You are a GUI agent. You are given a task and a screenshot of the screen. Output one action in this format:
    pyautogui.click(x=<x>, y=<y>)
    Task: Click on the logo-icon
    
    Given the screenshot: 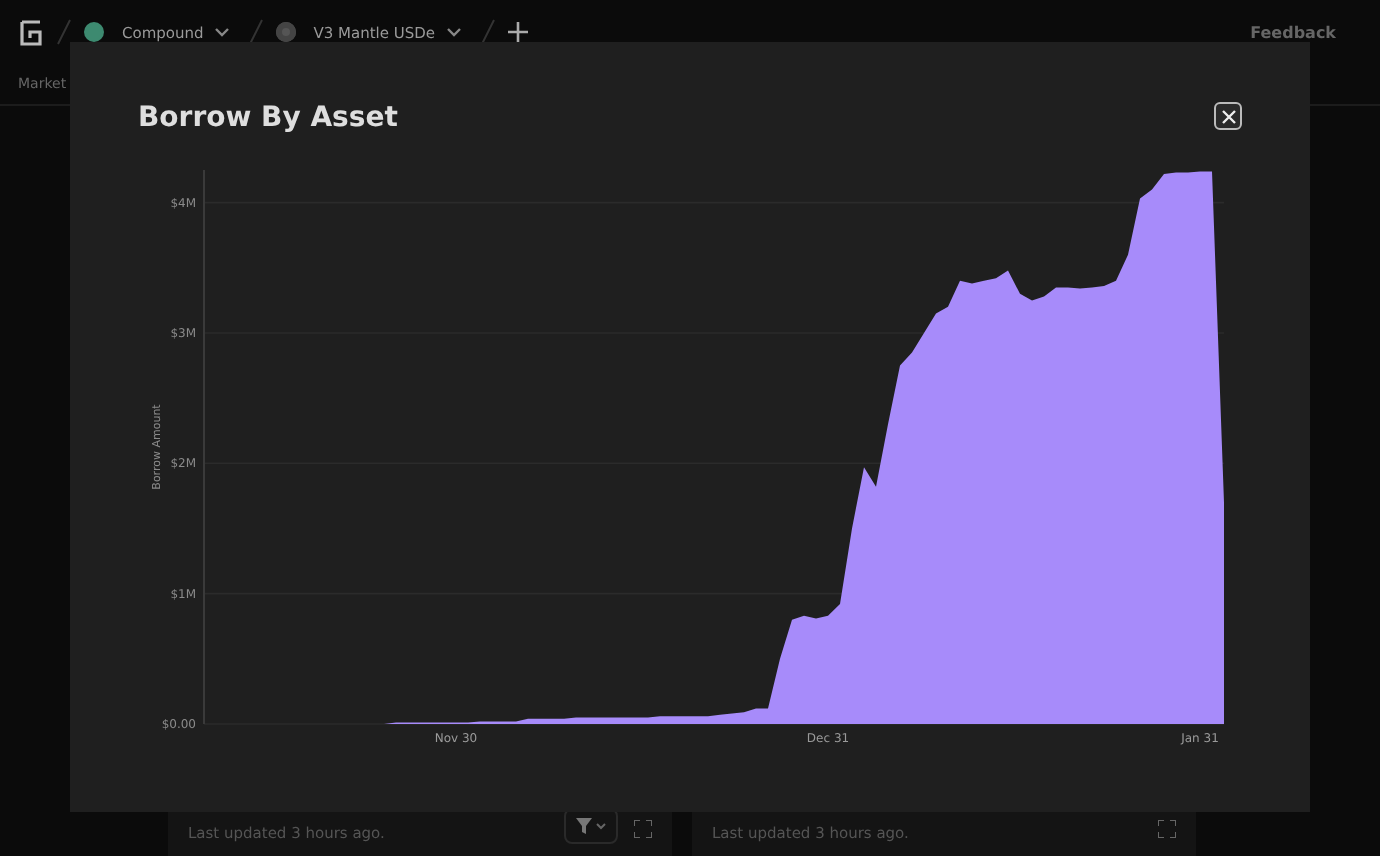 What is the action you would take?
    pyautogui.click(x=32, y=32)
    